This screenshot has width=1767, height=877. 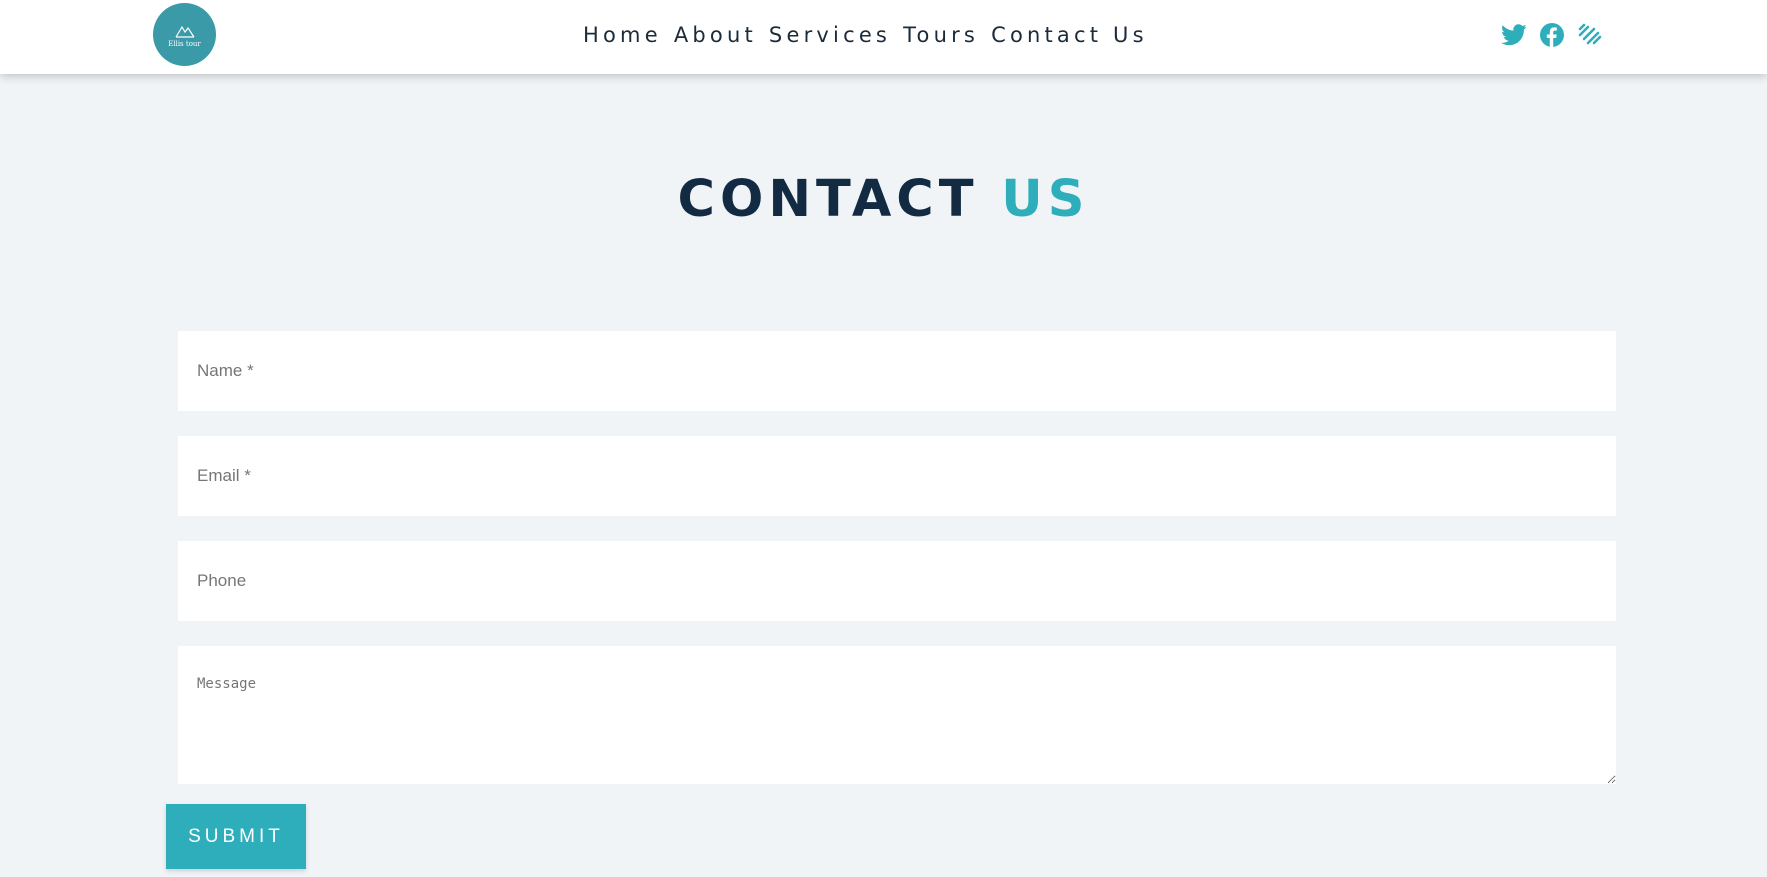 What do you see at coordinates (715, 35) in the screenshot?
I see `nav-about: About` at bounding box center [715, 35].